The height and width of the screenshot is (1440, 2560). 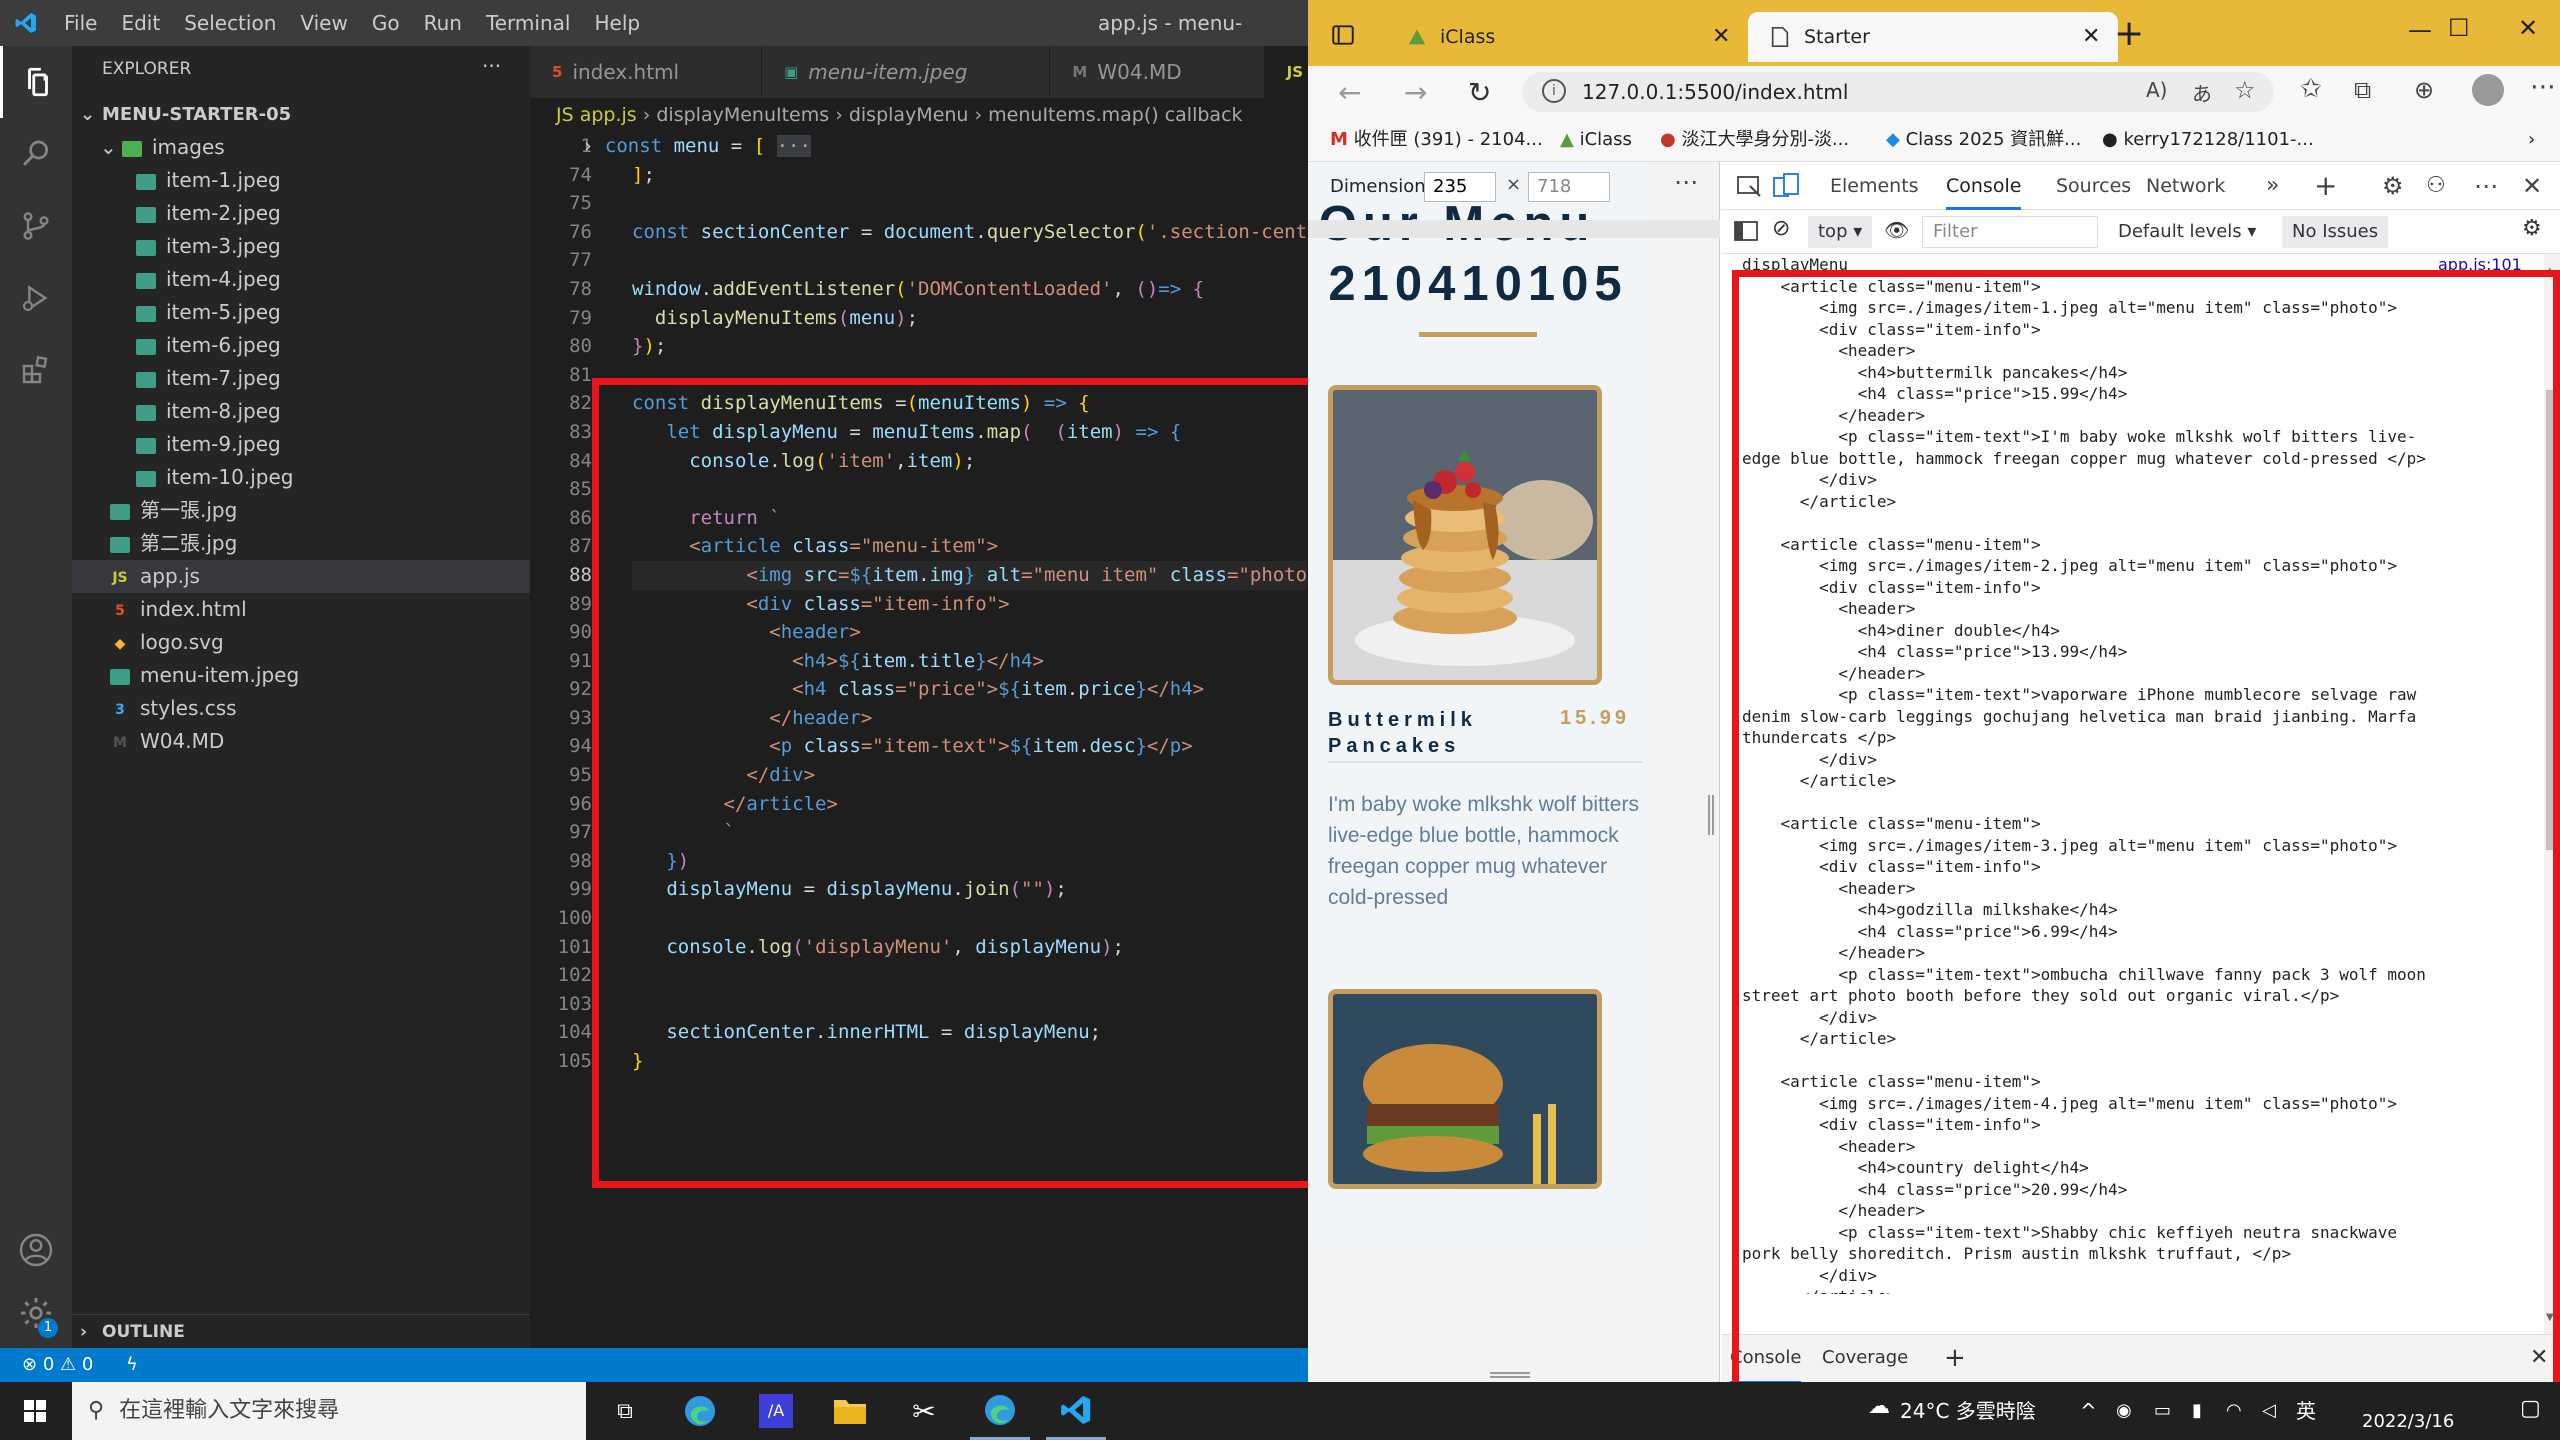 What do you see at coordinates (2408, 1422) in the screenshot?
I see `clock-date: 2022/3/16` at bounding box center [2408, 1422].